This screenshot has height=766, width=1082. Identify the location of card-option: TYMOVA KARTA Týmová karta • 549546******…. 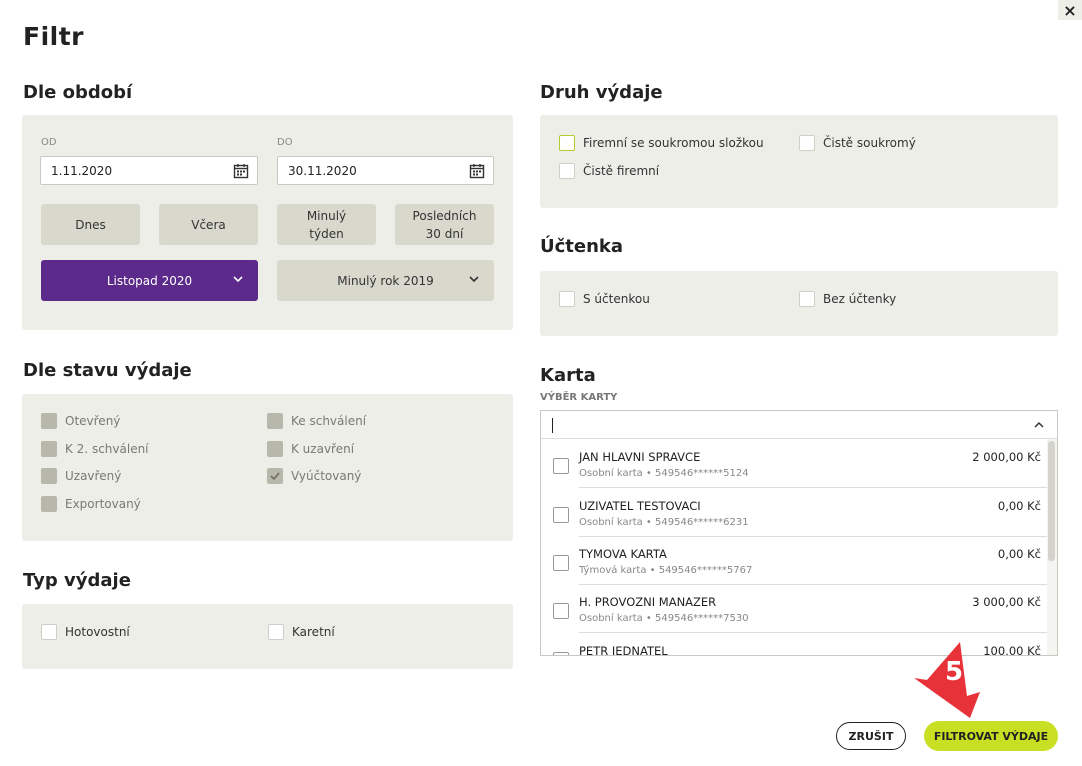
(794, 561).